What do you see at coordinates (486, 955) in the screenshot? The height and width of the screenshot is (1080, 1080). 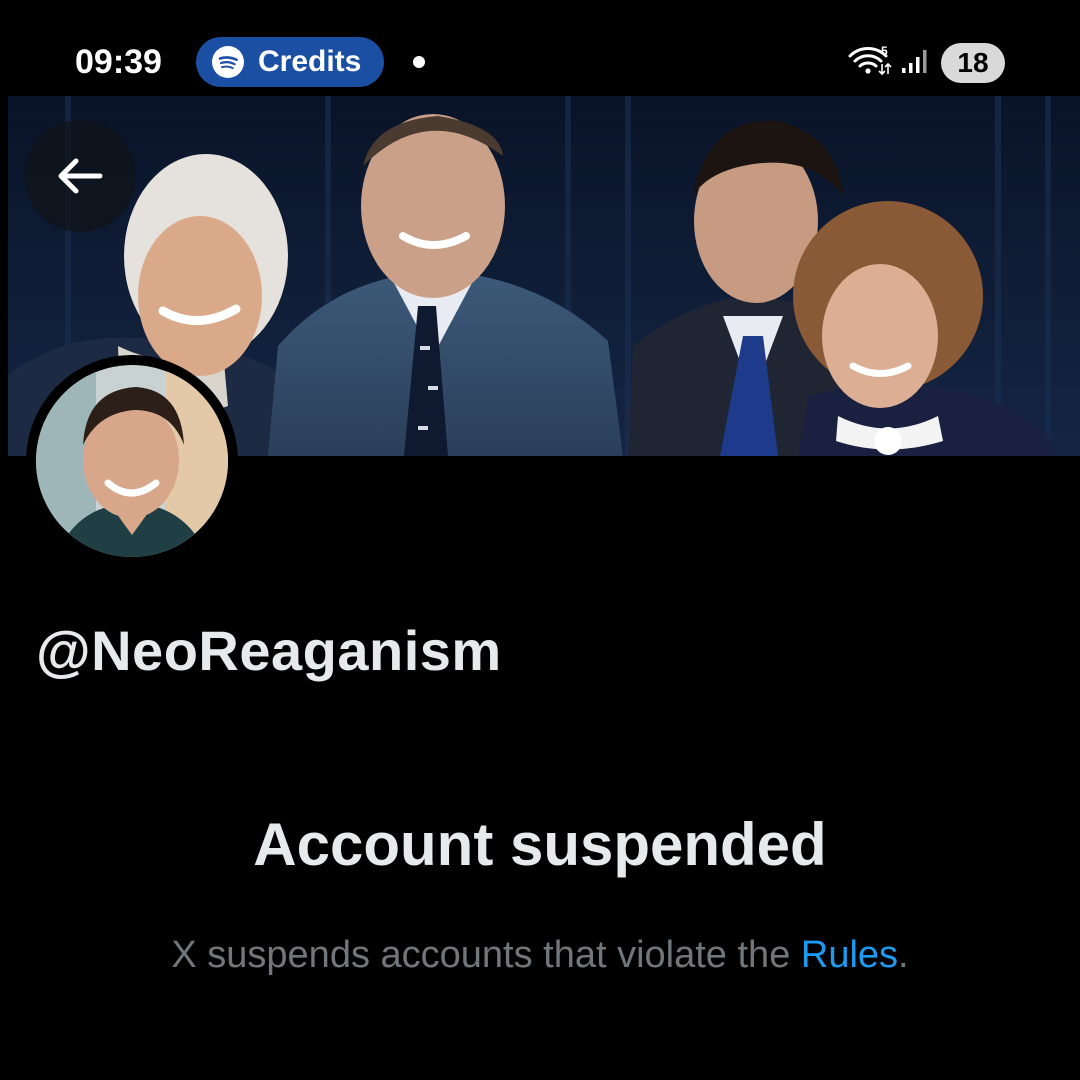 I see `suspended-description-text: X suspends accounts that violate the` at bounding box center [486, 955].